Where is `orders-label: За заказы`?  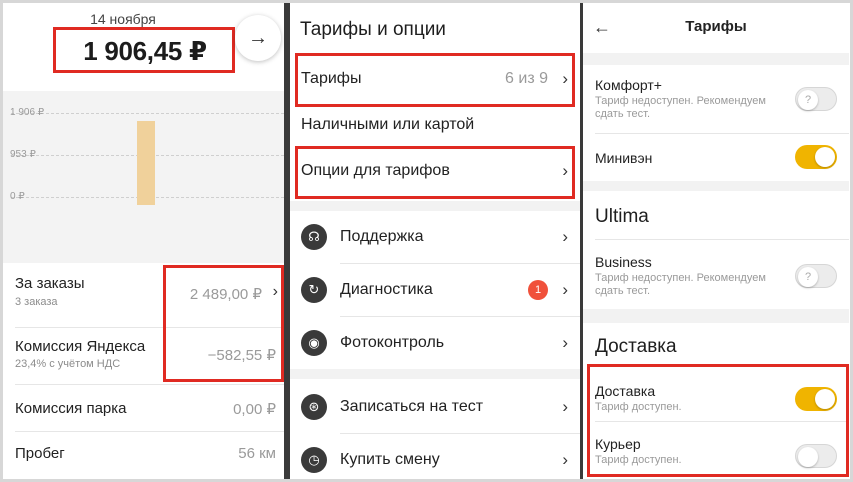 orders-label: За заказы is located at coordinates (50, 283).